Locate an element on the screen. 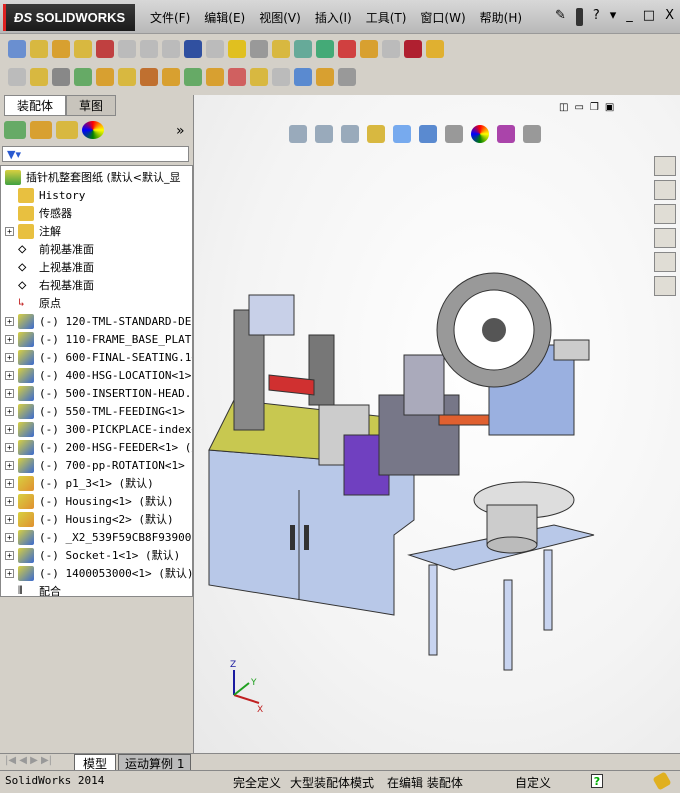  exploded-view-icon is located at coordinates (259, 77).